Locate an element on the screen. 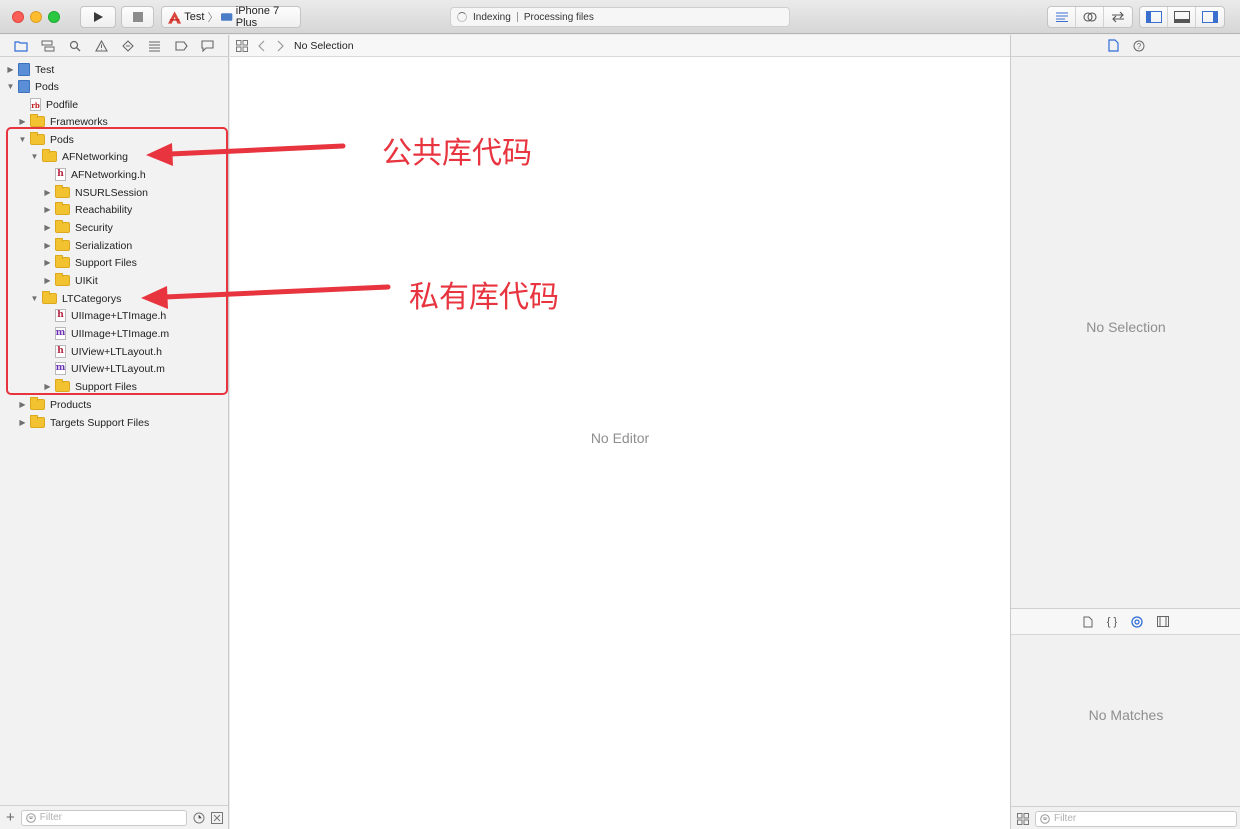 The width and height of the screenshot is (1240, 829). project-navigator-tab is located at coordinates (21, 46).